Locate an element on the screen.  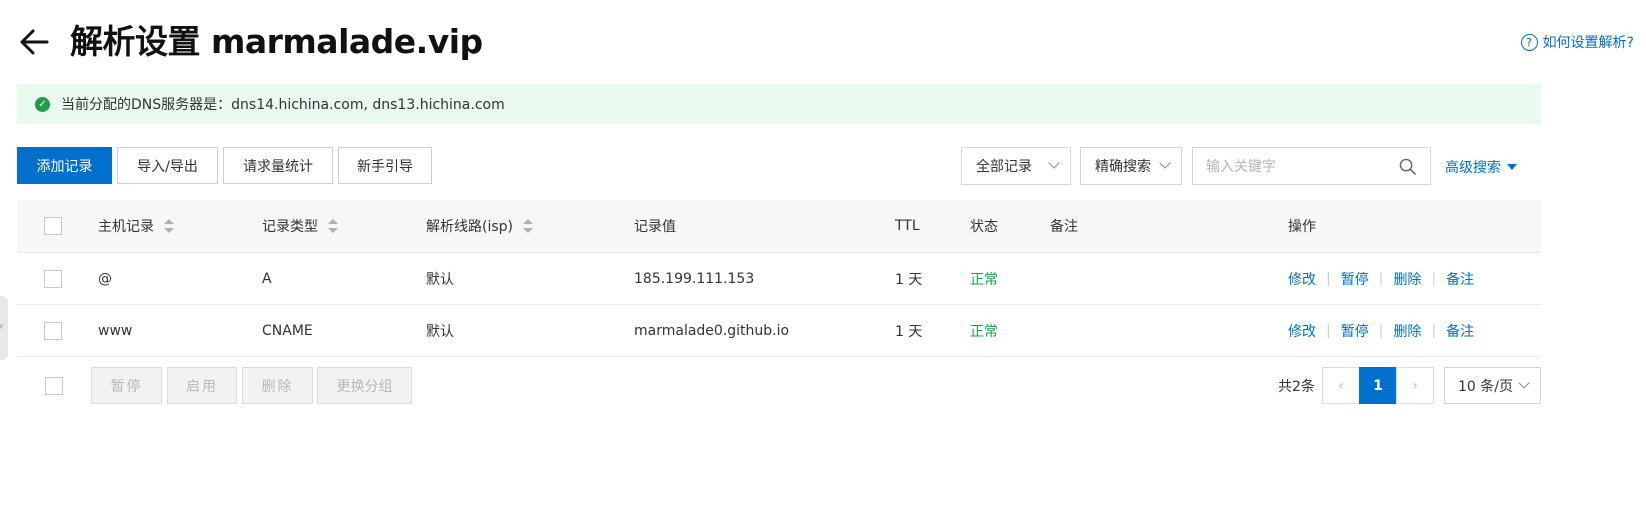
record-filter-select: 全部记录 is located at coordinates (1016, 166).